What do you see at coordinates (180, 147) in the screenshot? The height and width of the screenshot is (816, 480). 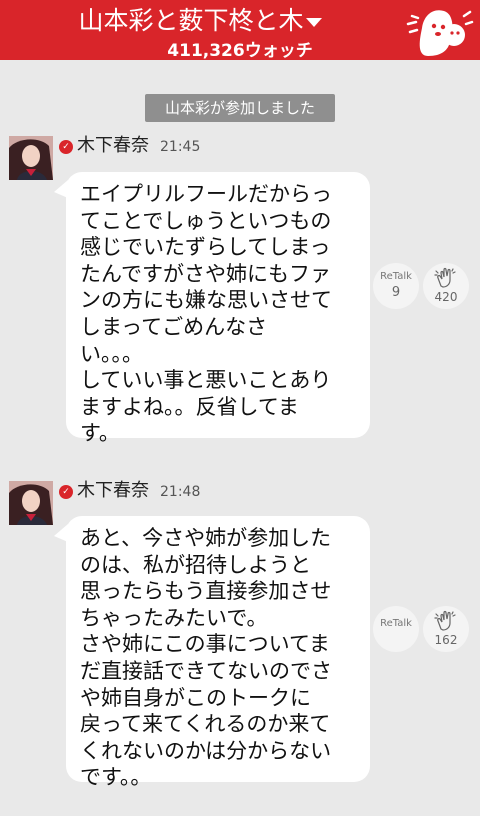 I see `message-time: 21:45` at bounding box center [180, 147].